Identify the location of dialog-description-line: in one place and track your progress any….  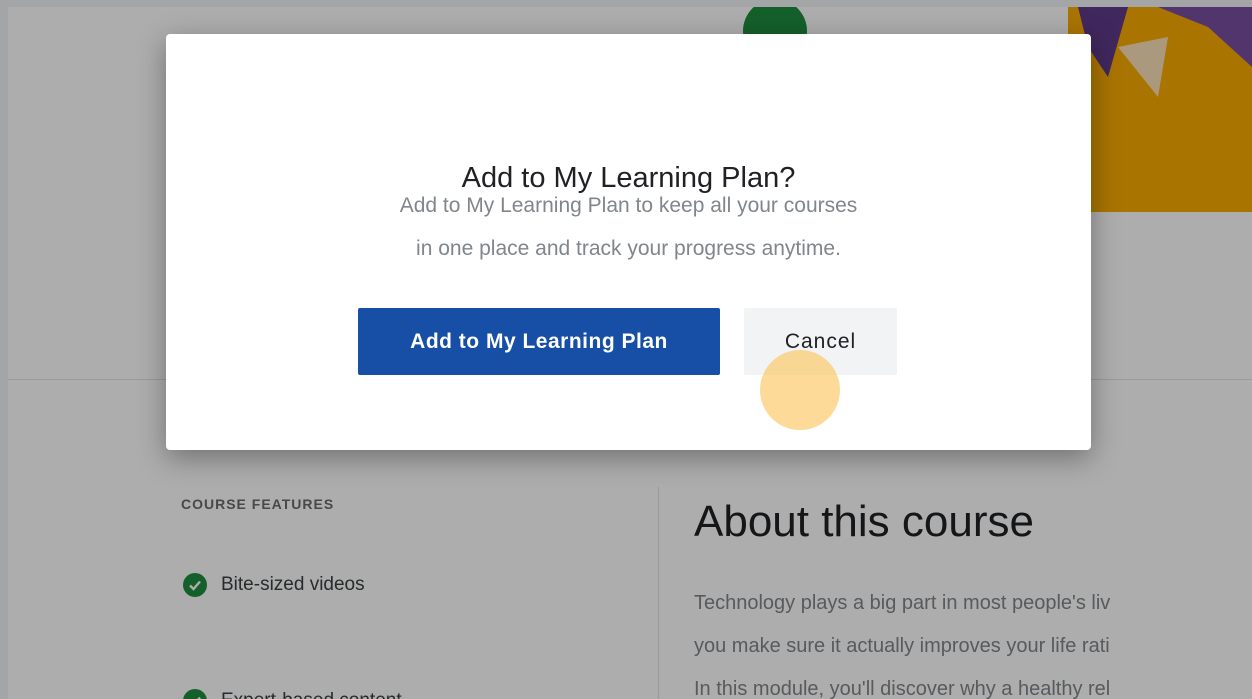
(628, 248).